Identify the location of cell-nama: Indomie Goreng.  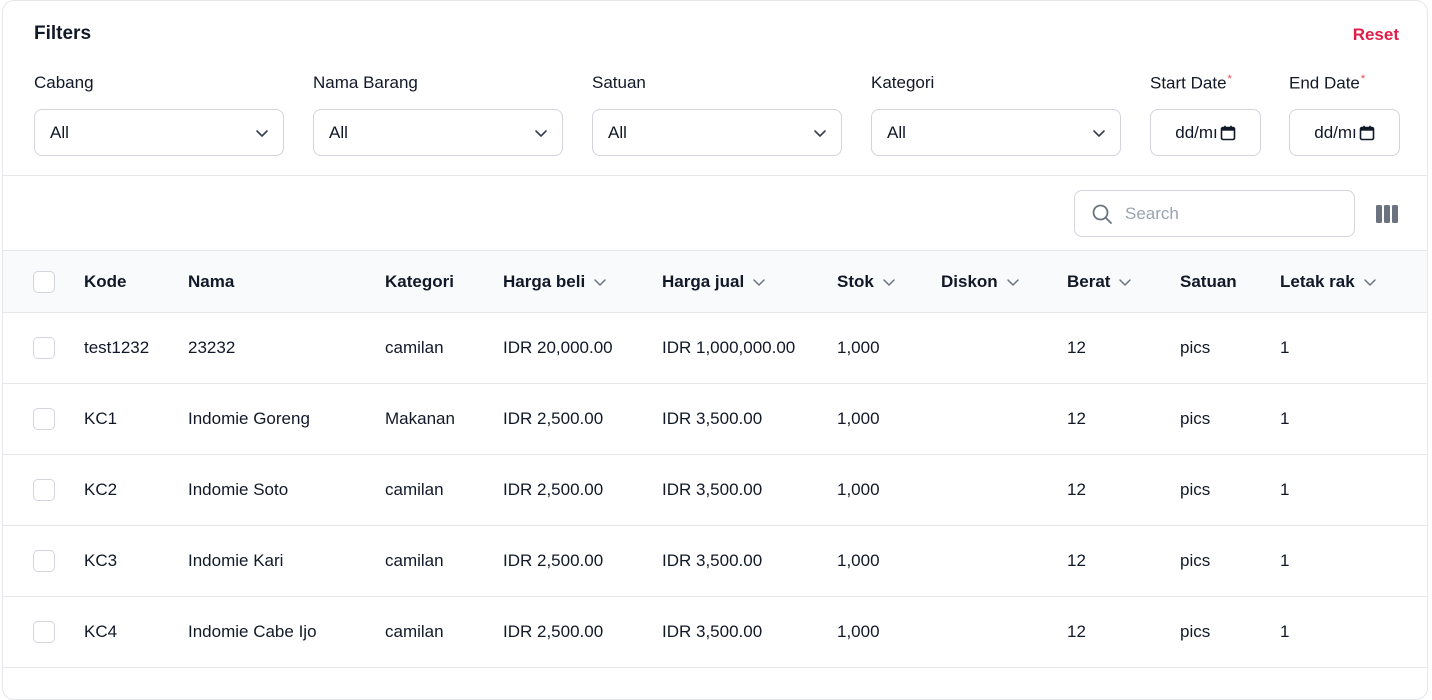
(249, 418).